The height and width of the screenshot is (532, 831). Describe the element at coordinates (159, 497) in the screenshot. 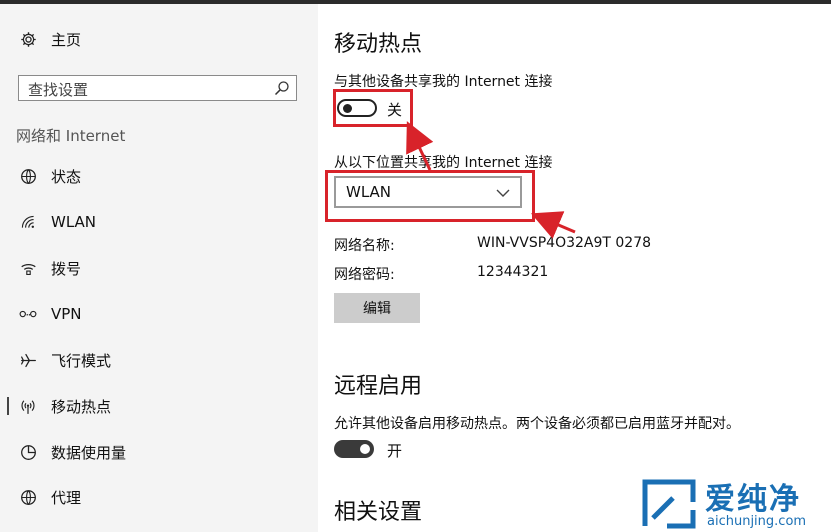

I see `sidebar-item-proxy: 代理` at that location.